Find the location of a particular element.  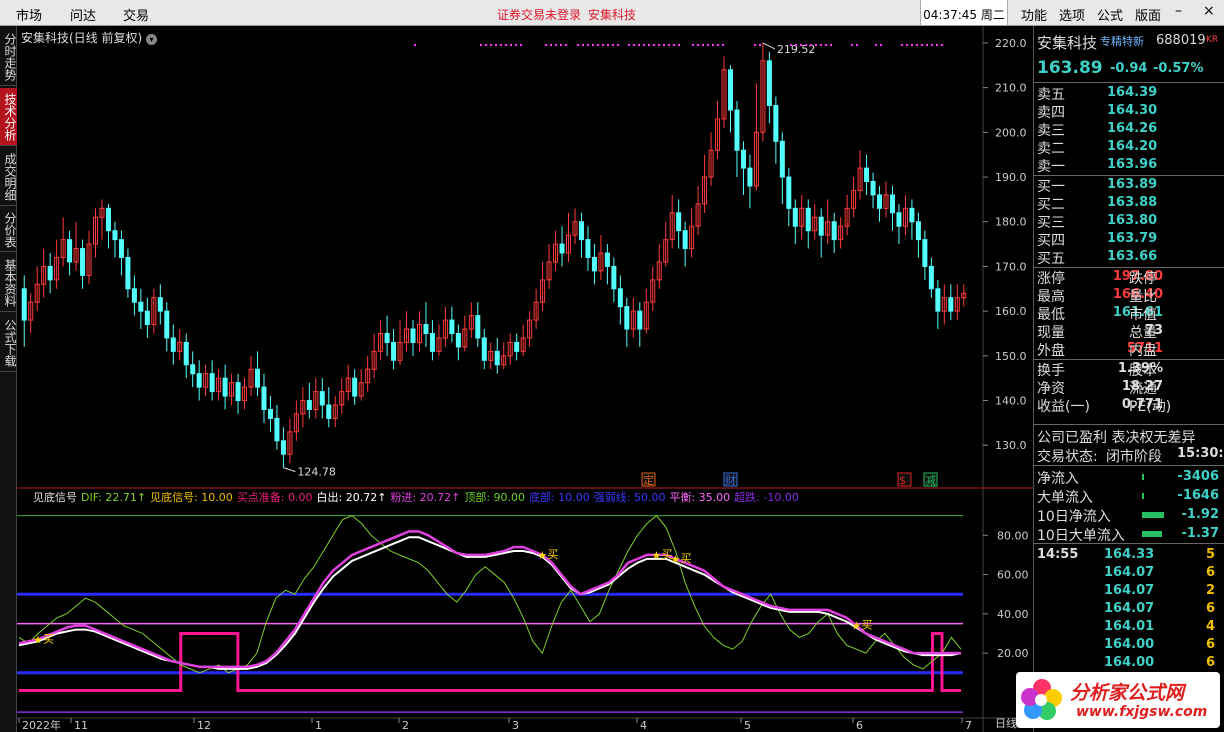

tab-intraday: 分时走势 is located at coordinates (8, 57).